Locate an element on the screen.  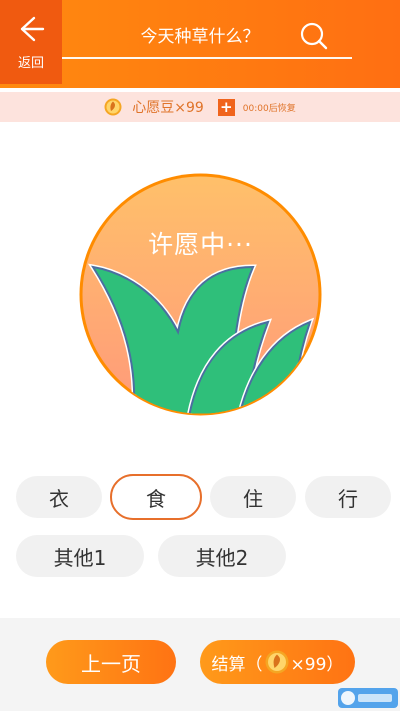
beans-bar: 心愿豆×99 + 00:00后恢复 is located at coordinates (200, 107).